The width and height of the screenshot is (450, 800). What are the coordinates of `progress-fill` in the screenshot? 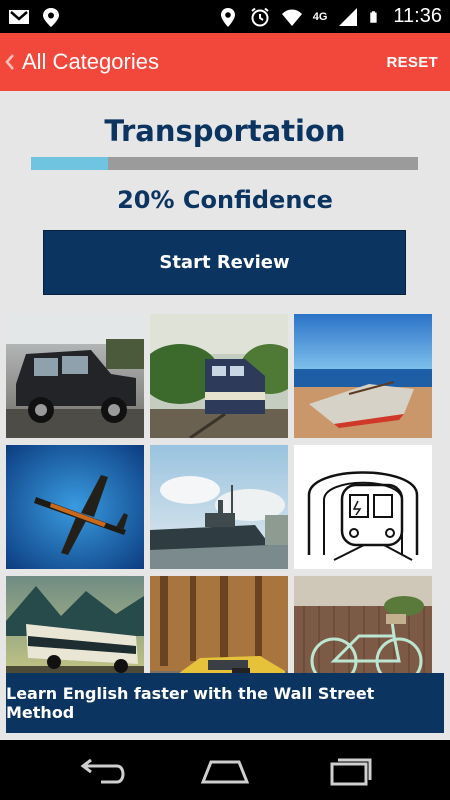 It's located at (70, 163).